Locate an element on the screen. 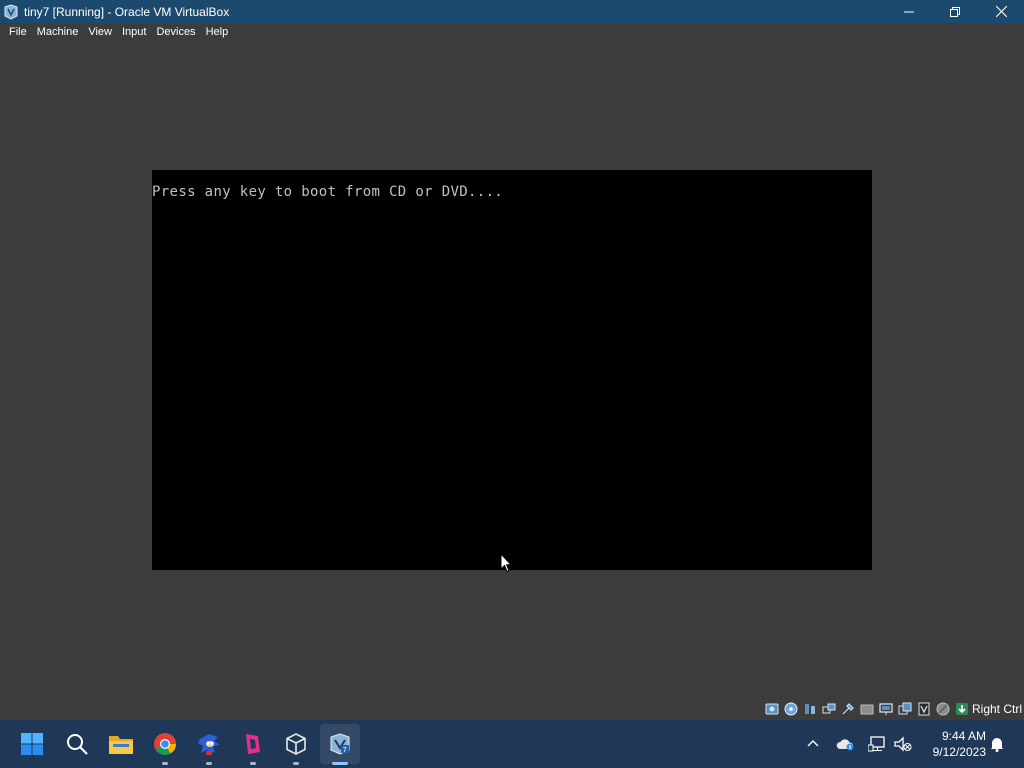  menu-devices: Devices is located at coordinates (175, 32).